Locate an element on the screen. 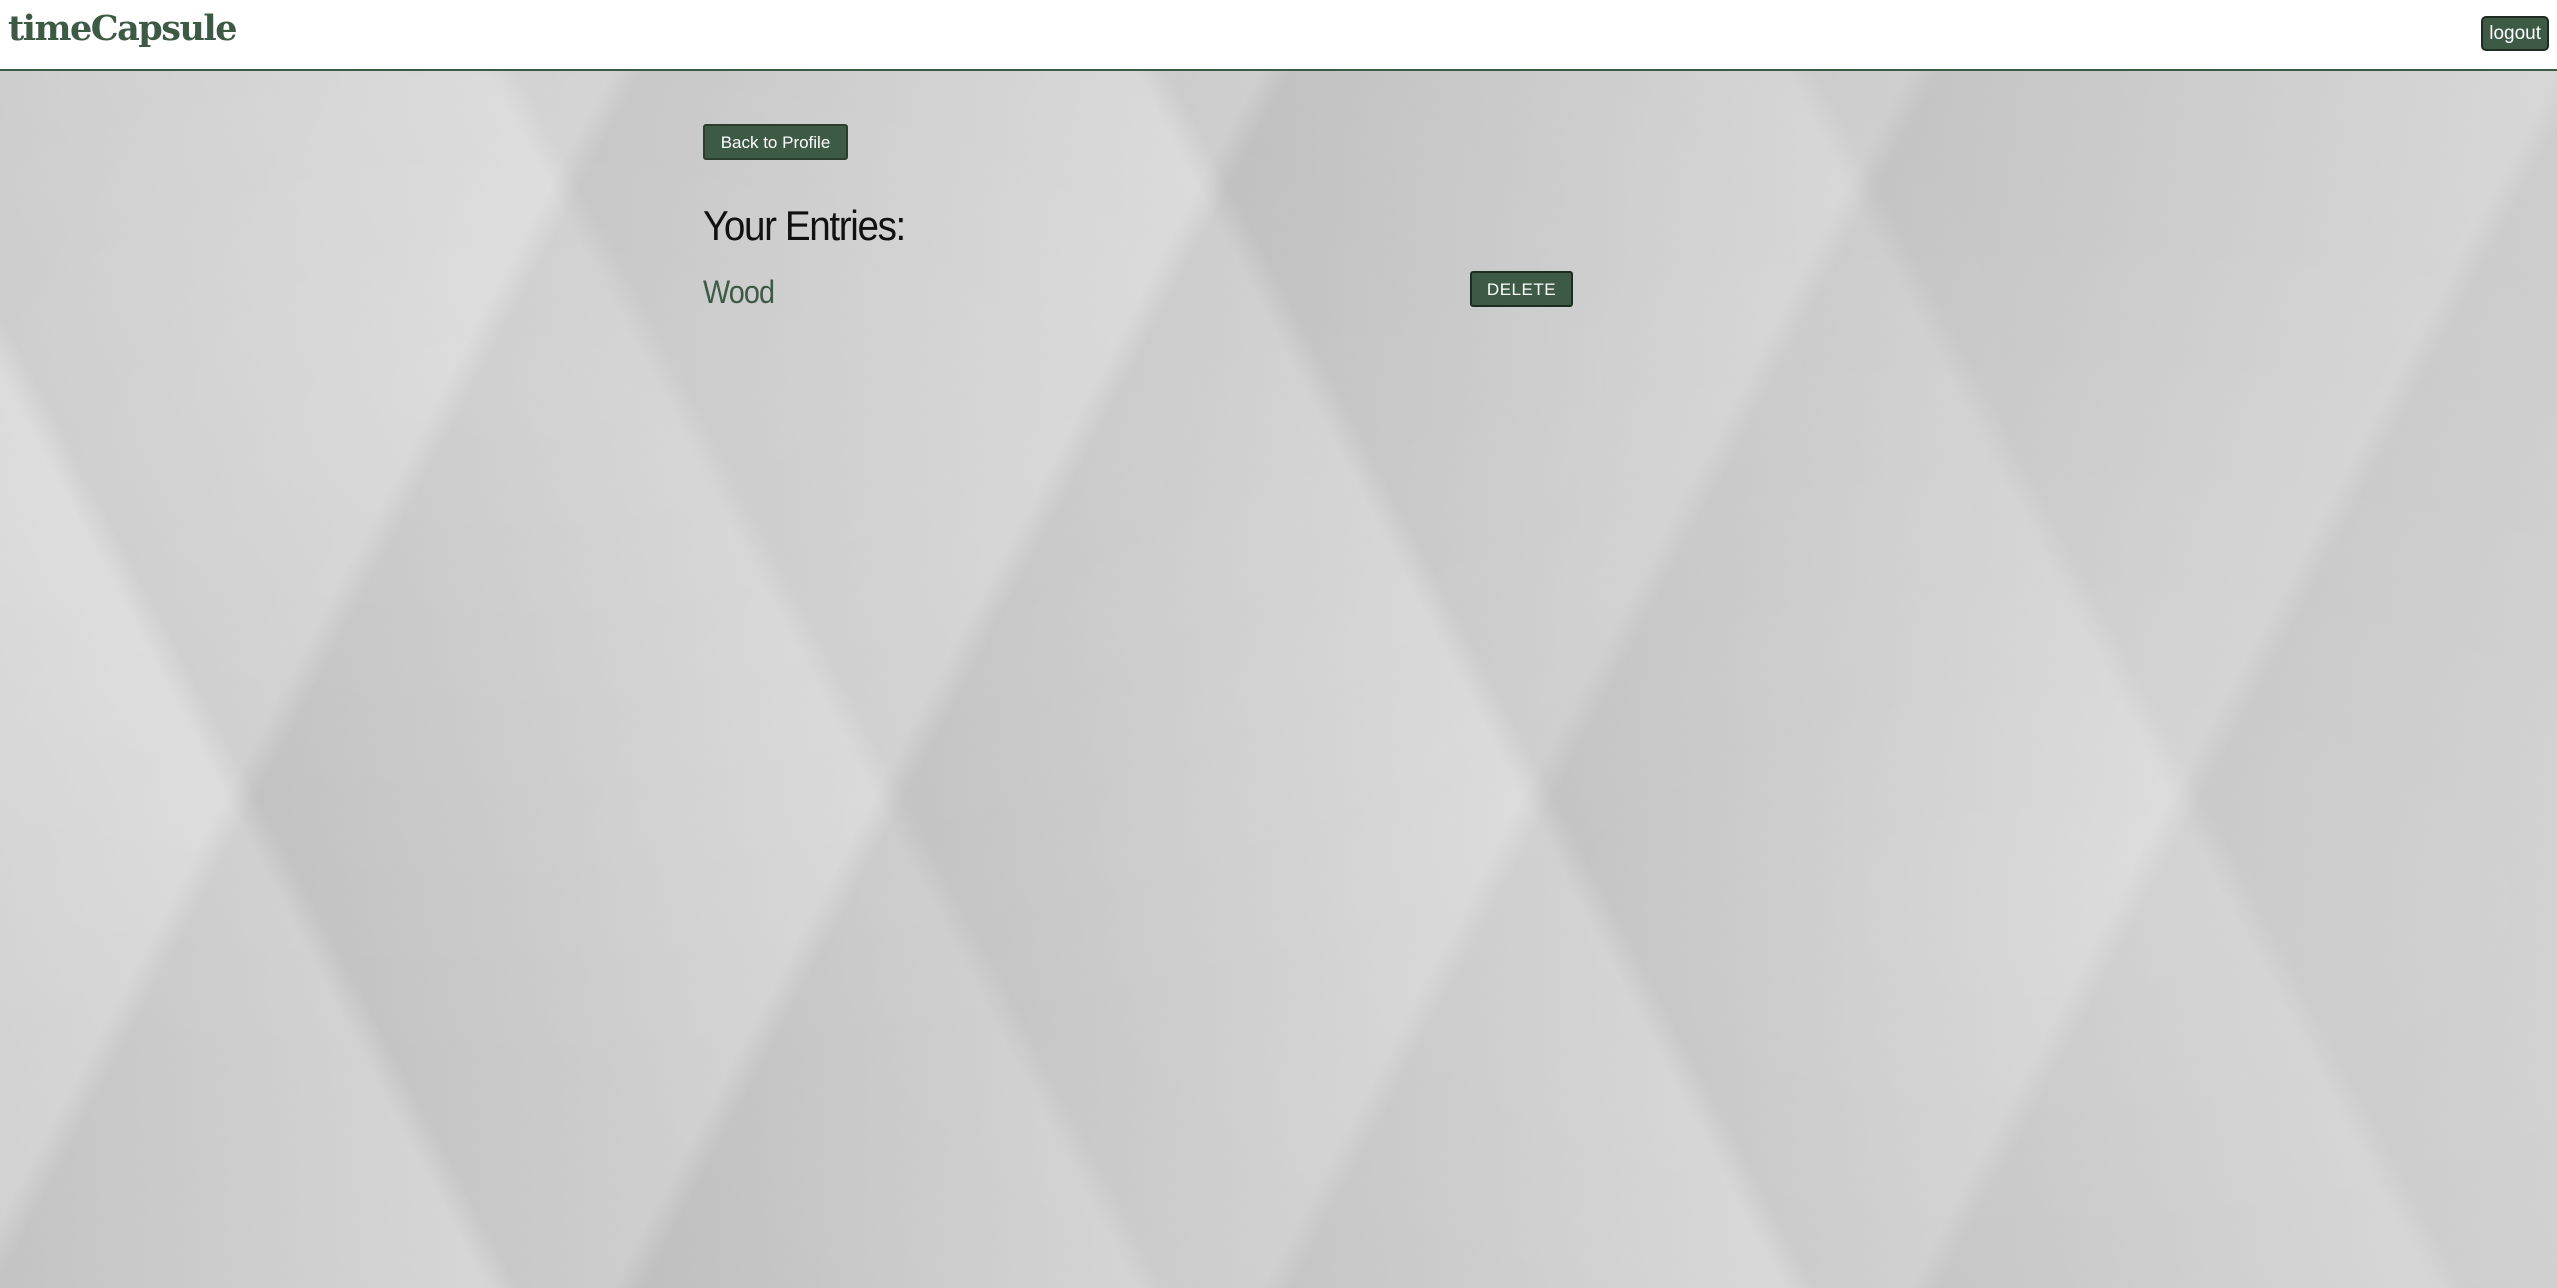  brand-logo: timeCapsule is located at coordinates (123, 29).